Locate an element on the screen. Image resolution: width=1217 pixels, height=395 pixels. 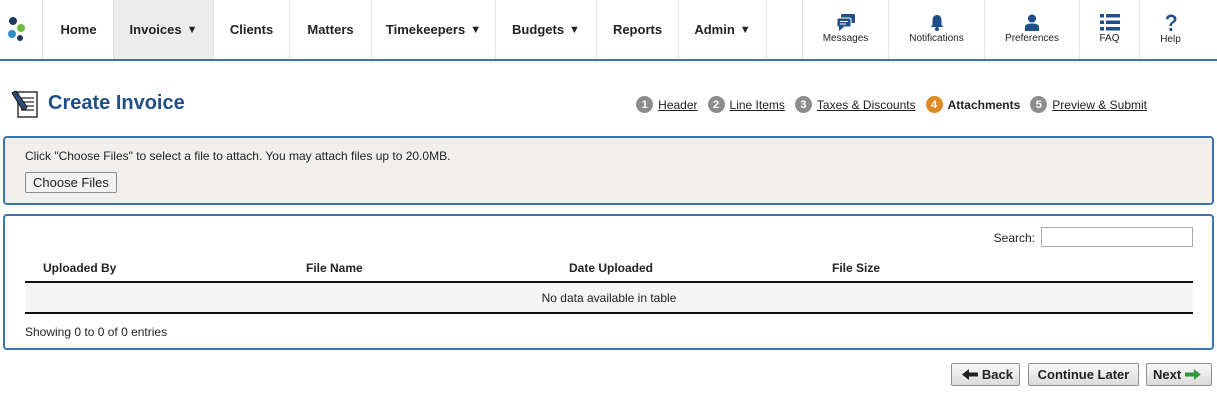
continue-later-label: Continue Later is located at coordinates (1083, 374).